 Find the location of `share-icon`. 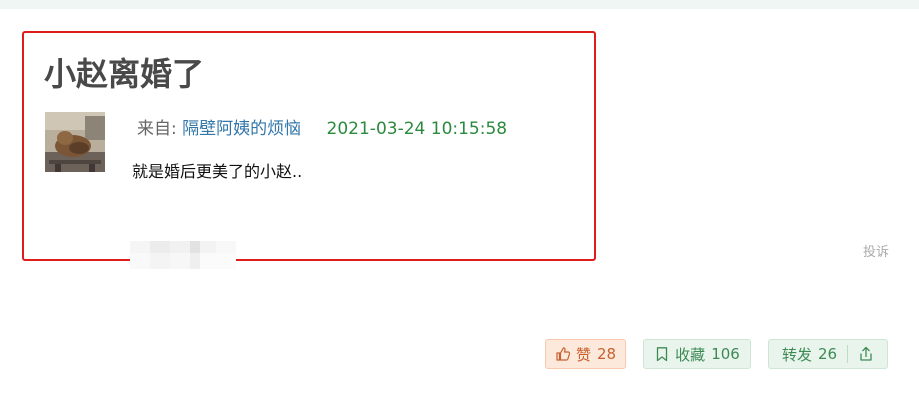

share-icon is located at coordinates (866, 353).